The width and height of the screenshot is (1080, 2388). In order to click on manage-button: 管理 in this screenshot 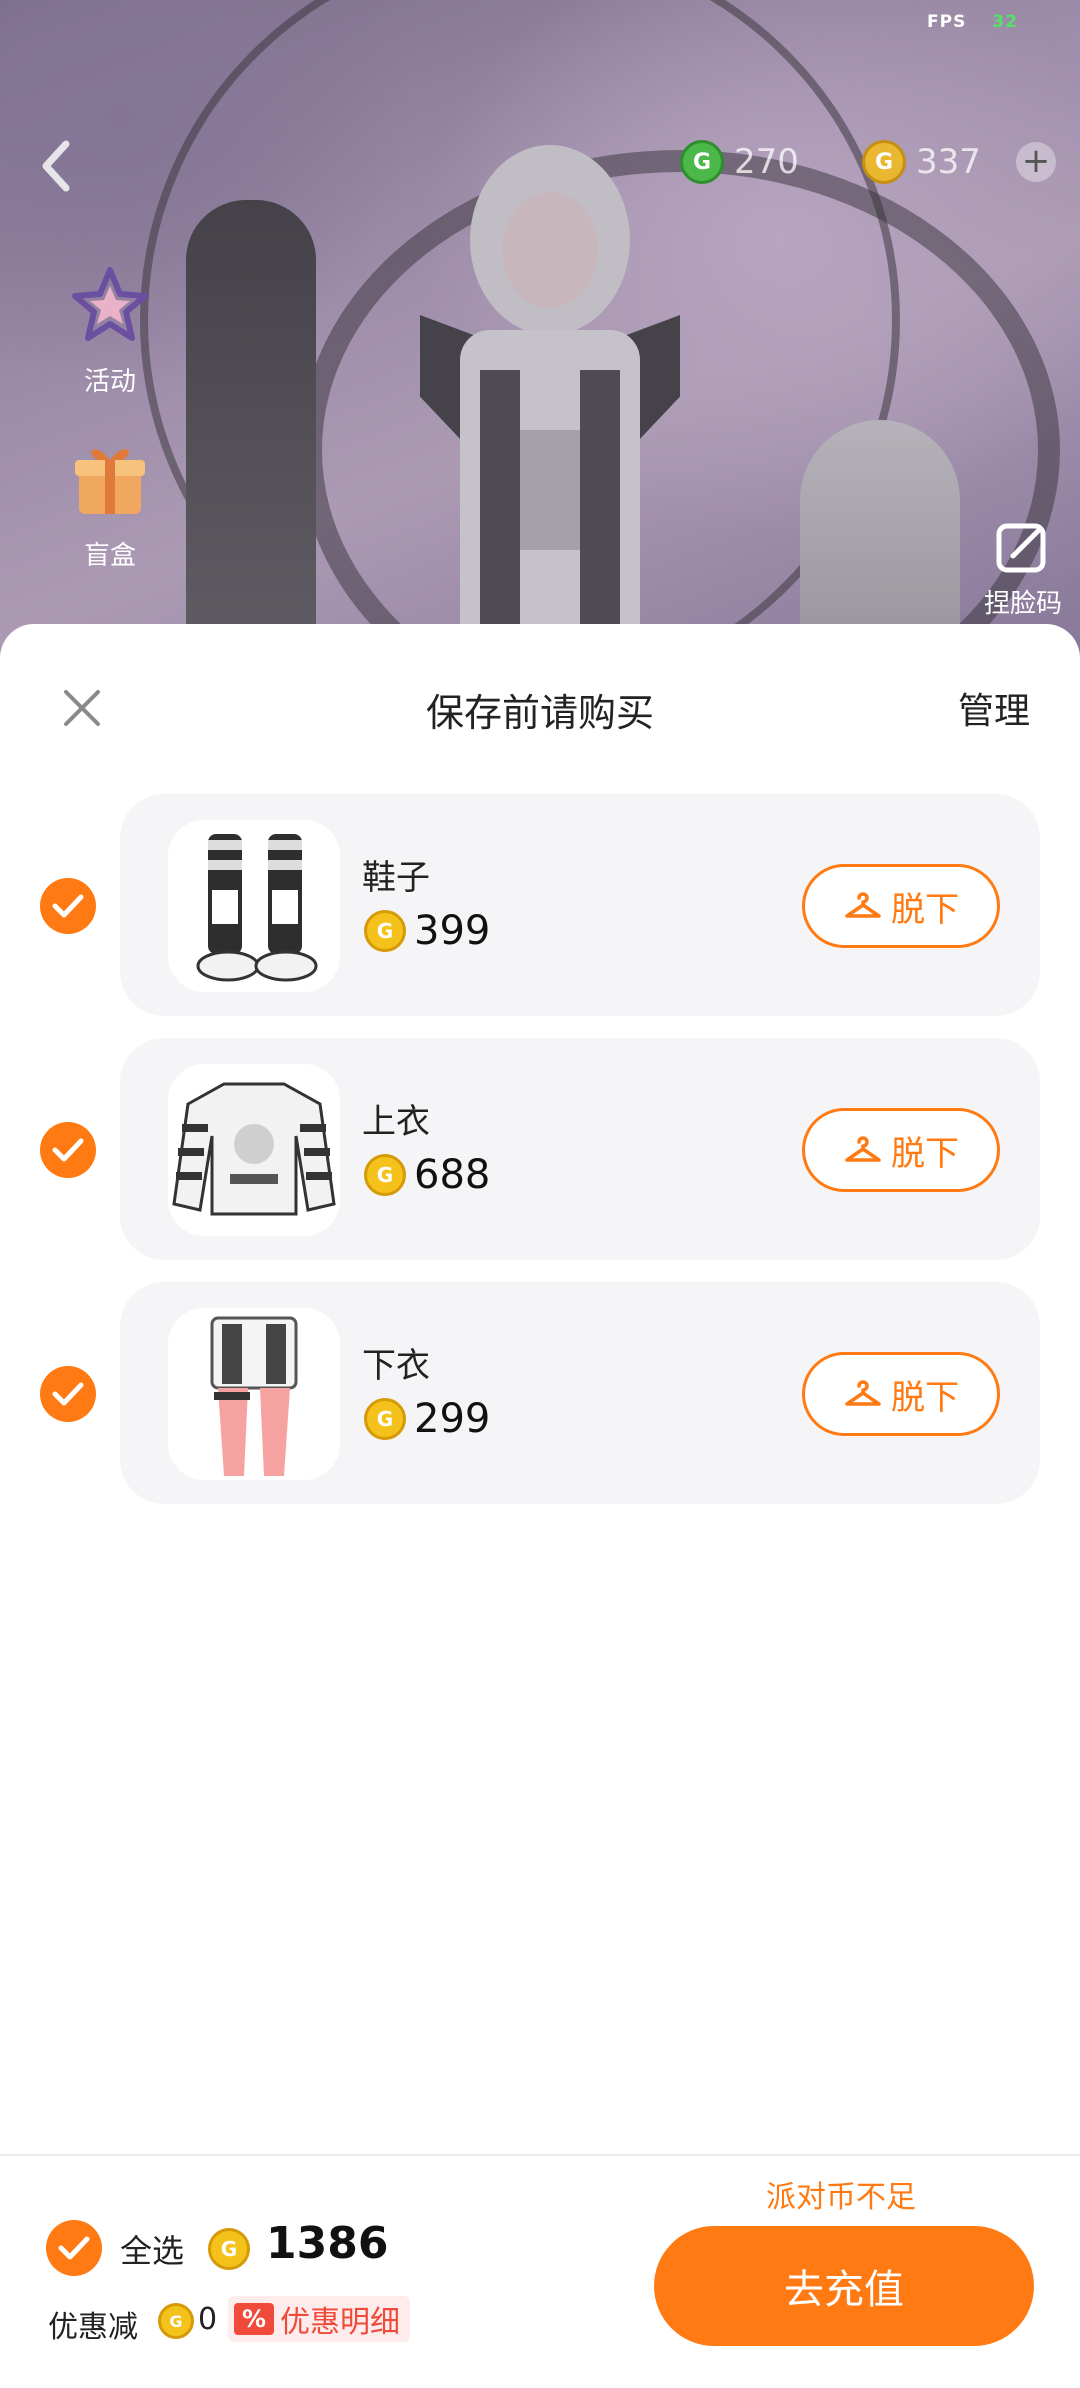, I will do `click(994, 708)`.